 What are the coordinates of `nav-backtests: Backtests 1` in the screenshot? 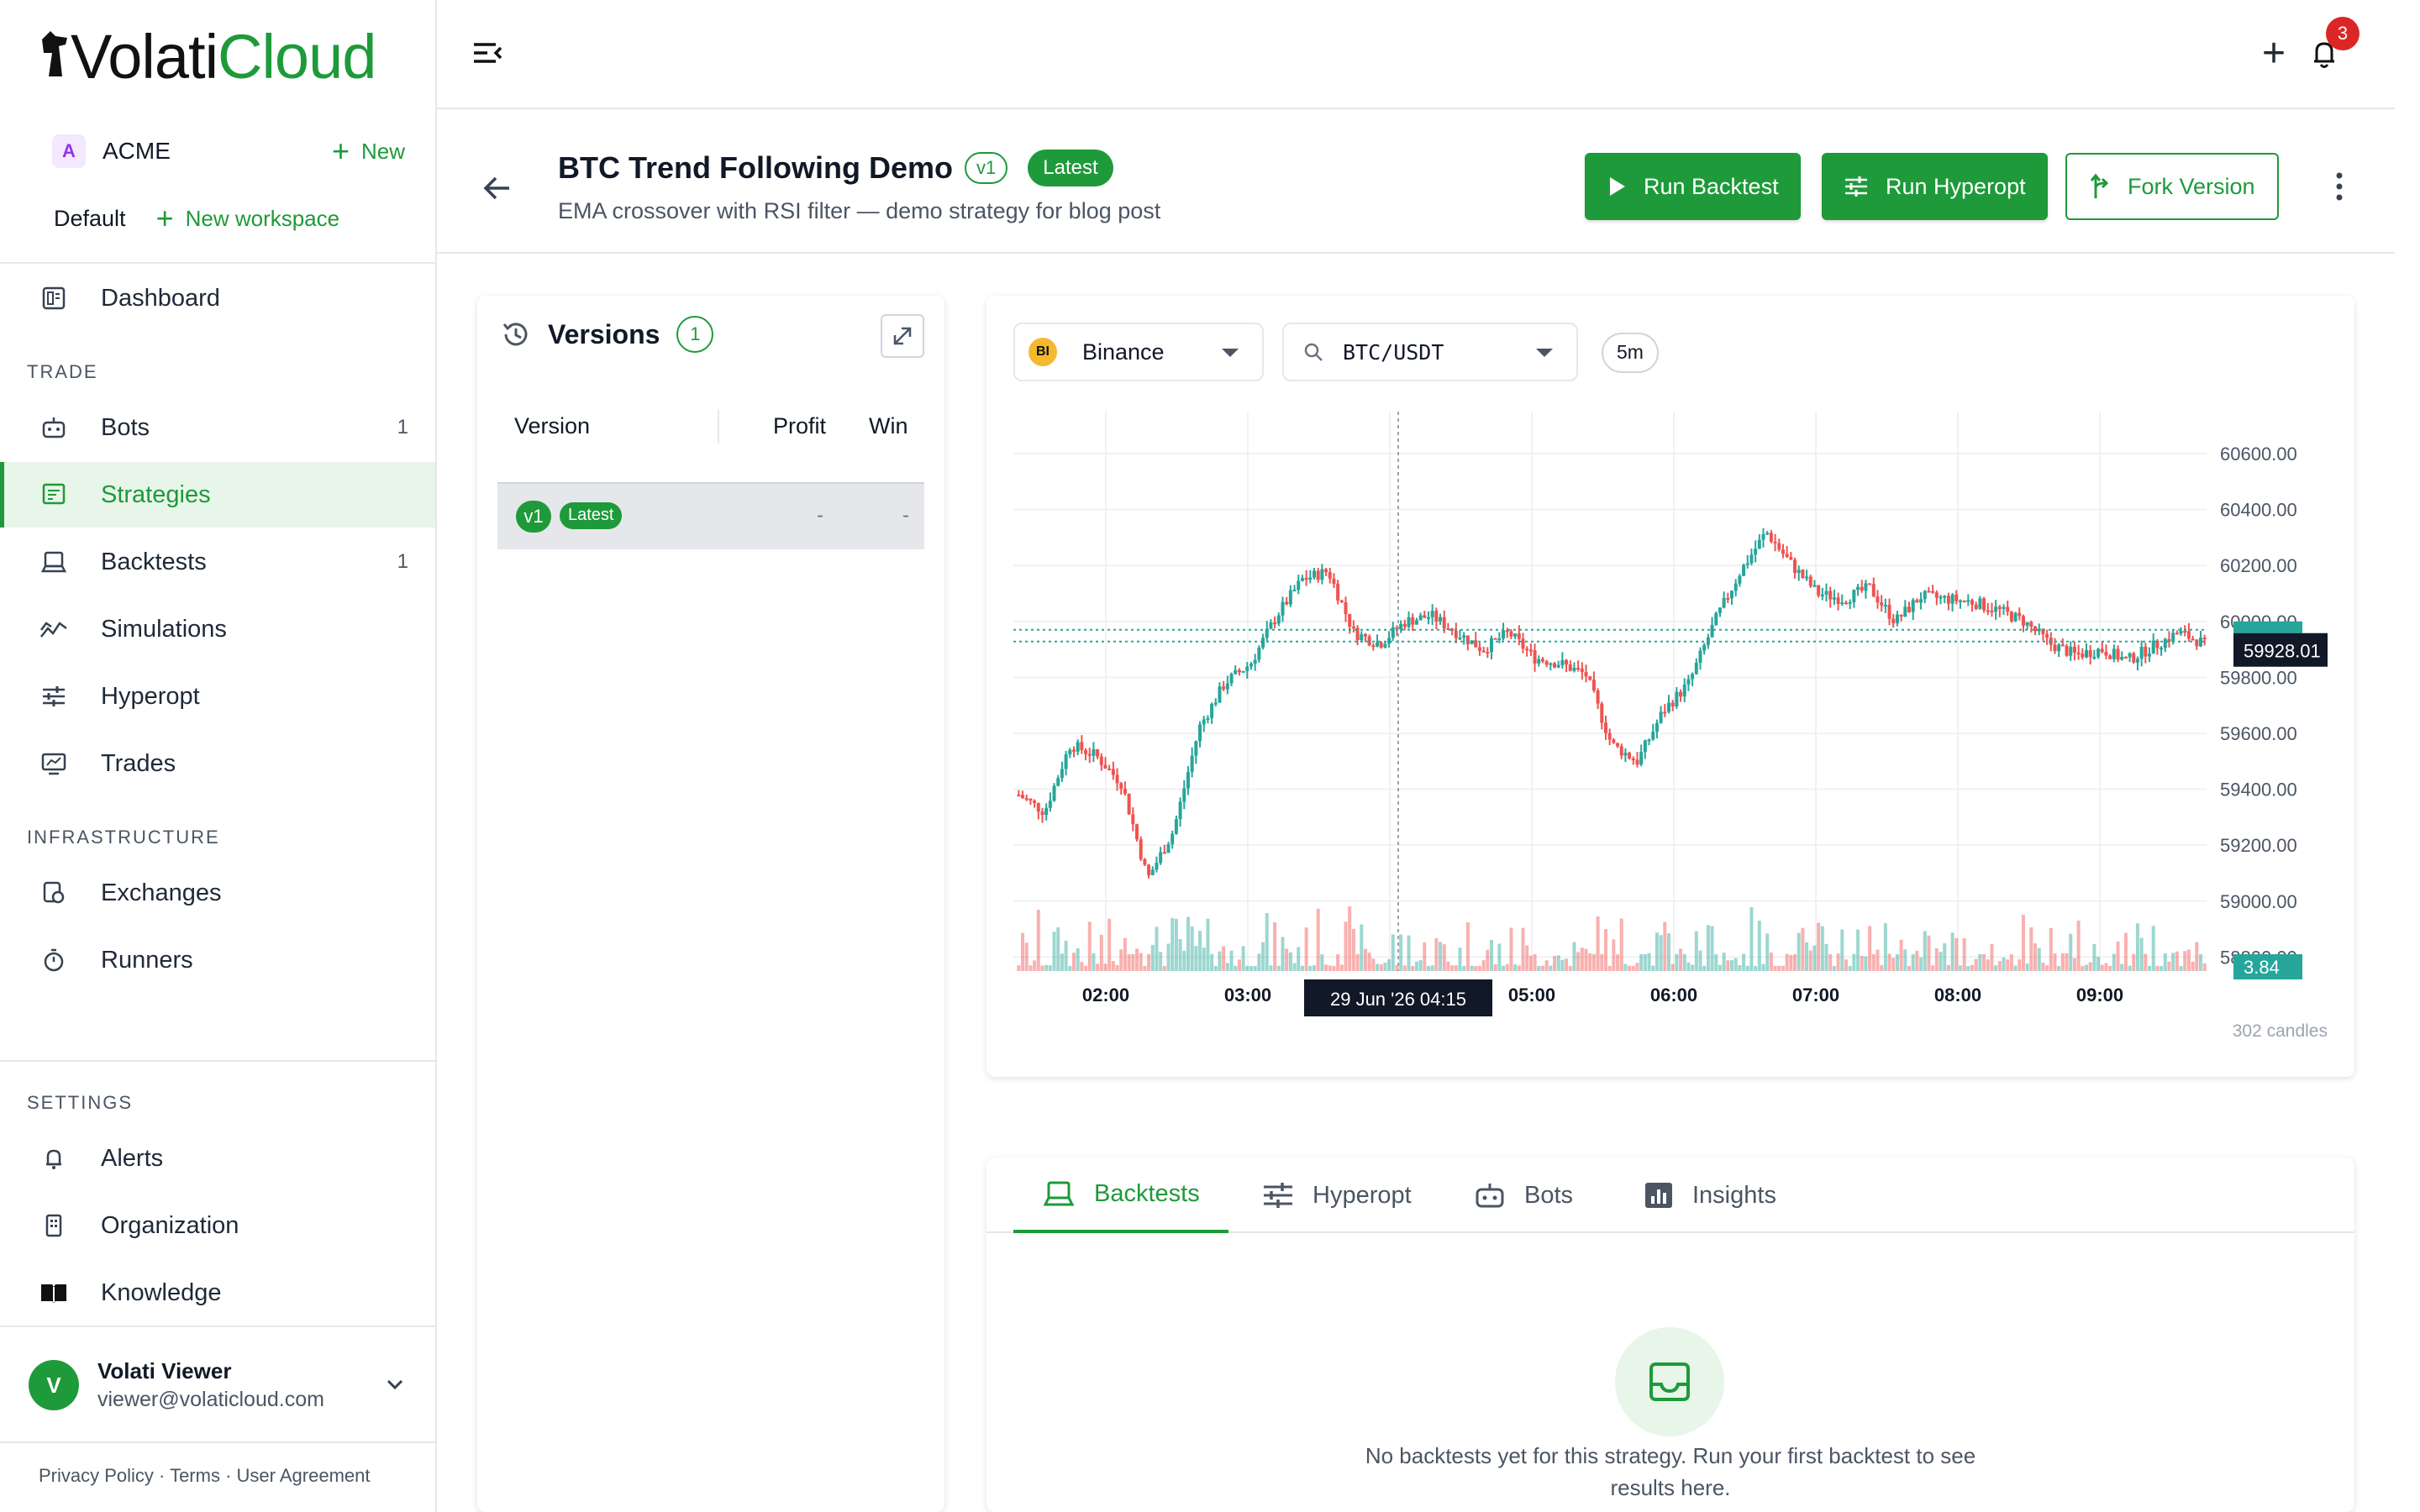 It's located at (218, 562).